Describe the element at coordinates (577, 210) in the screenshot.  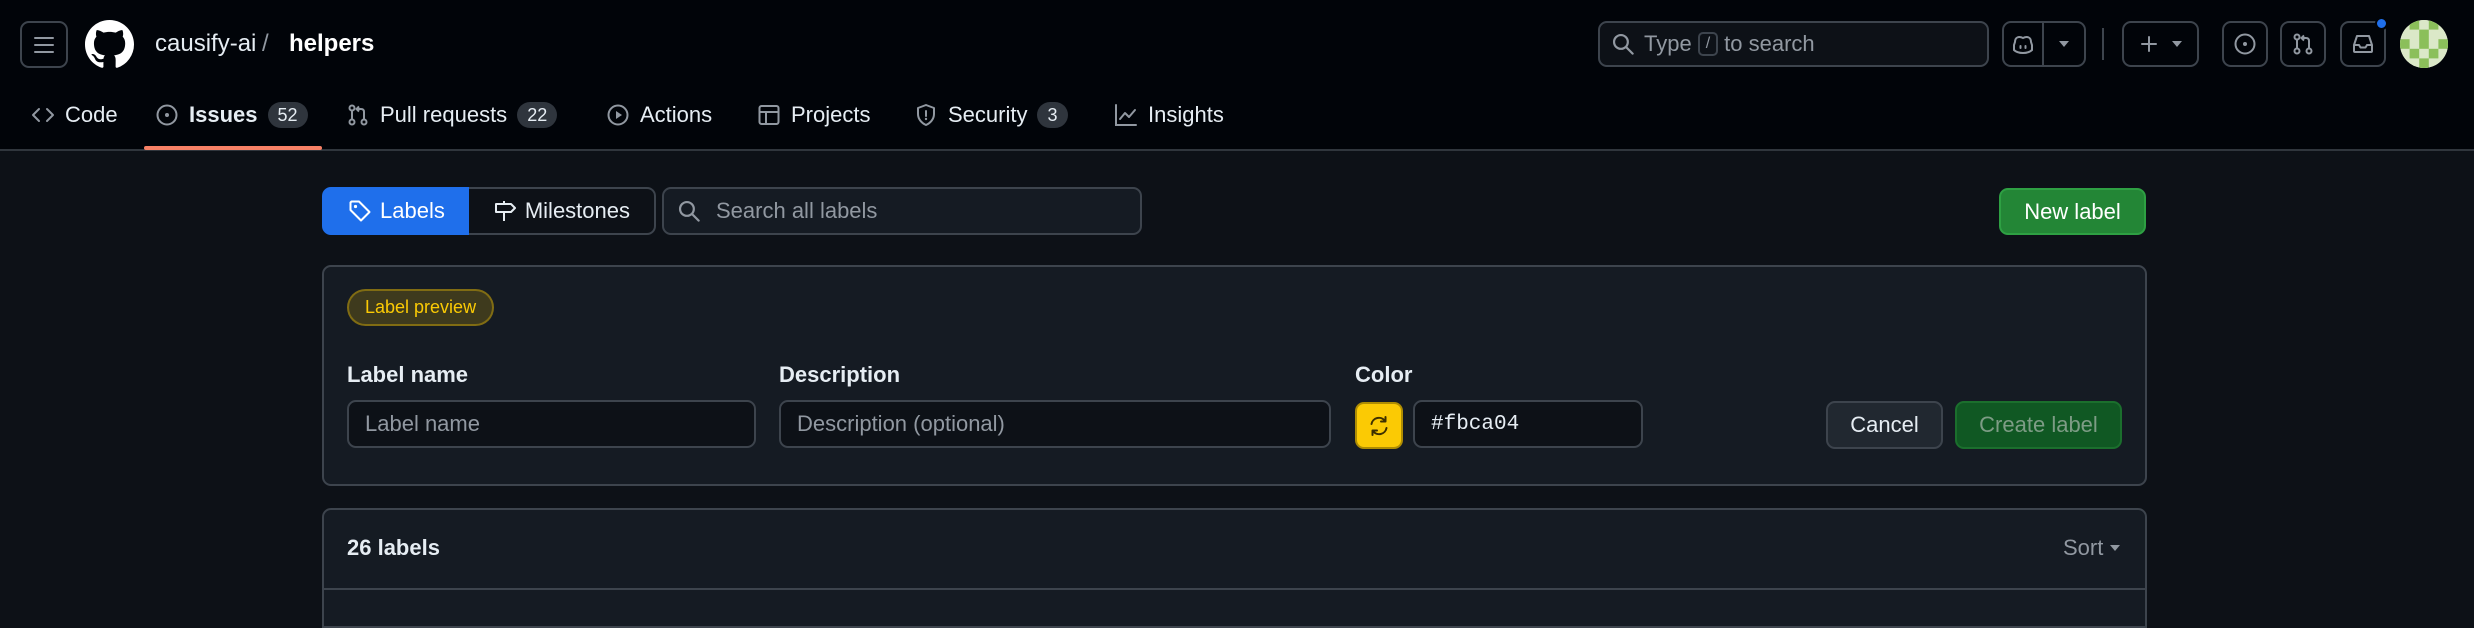
I see `subnav-milestones-label: Milestones` at that location.